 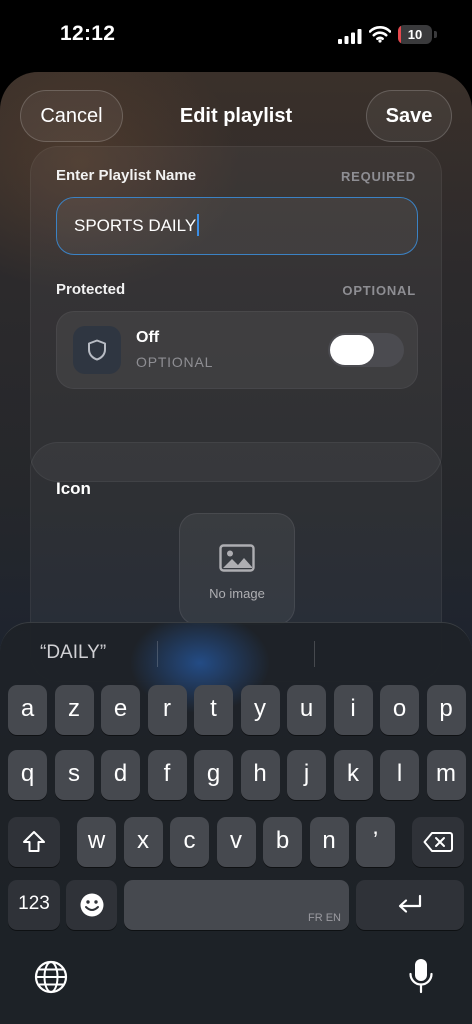 I want to click on protected-label: Protected, so click(x=91, y=289).